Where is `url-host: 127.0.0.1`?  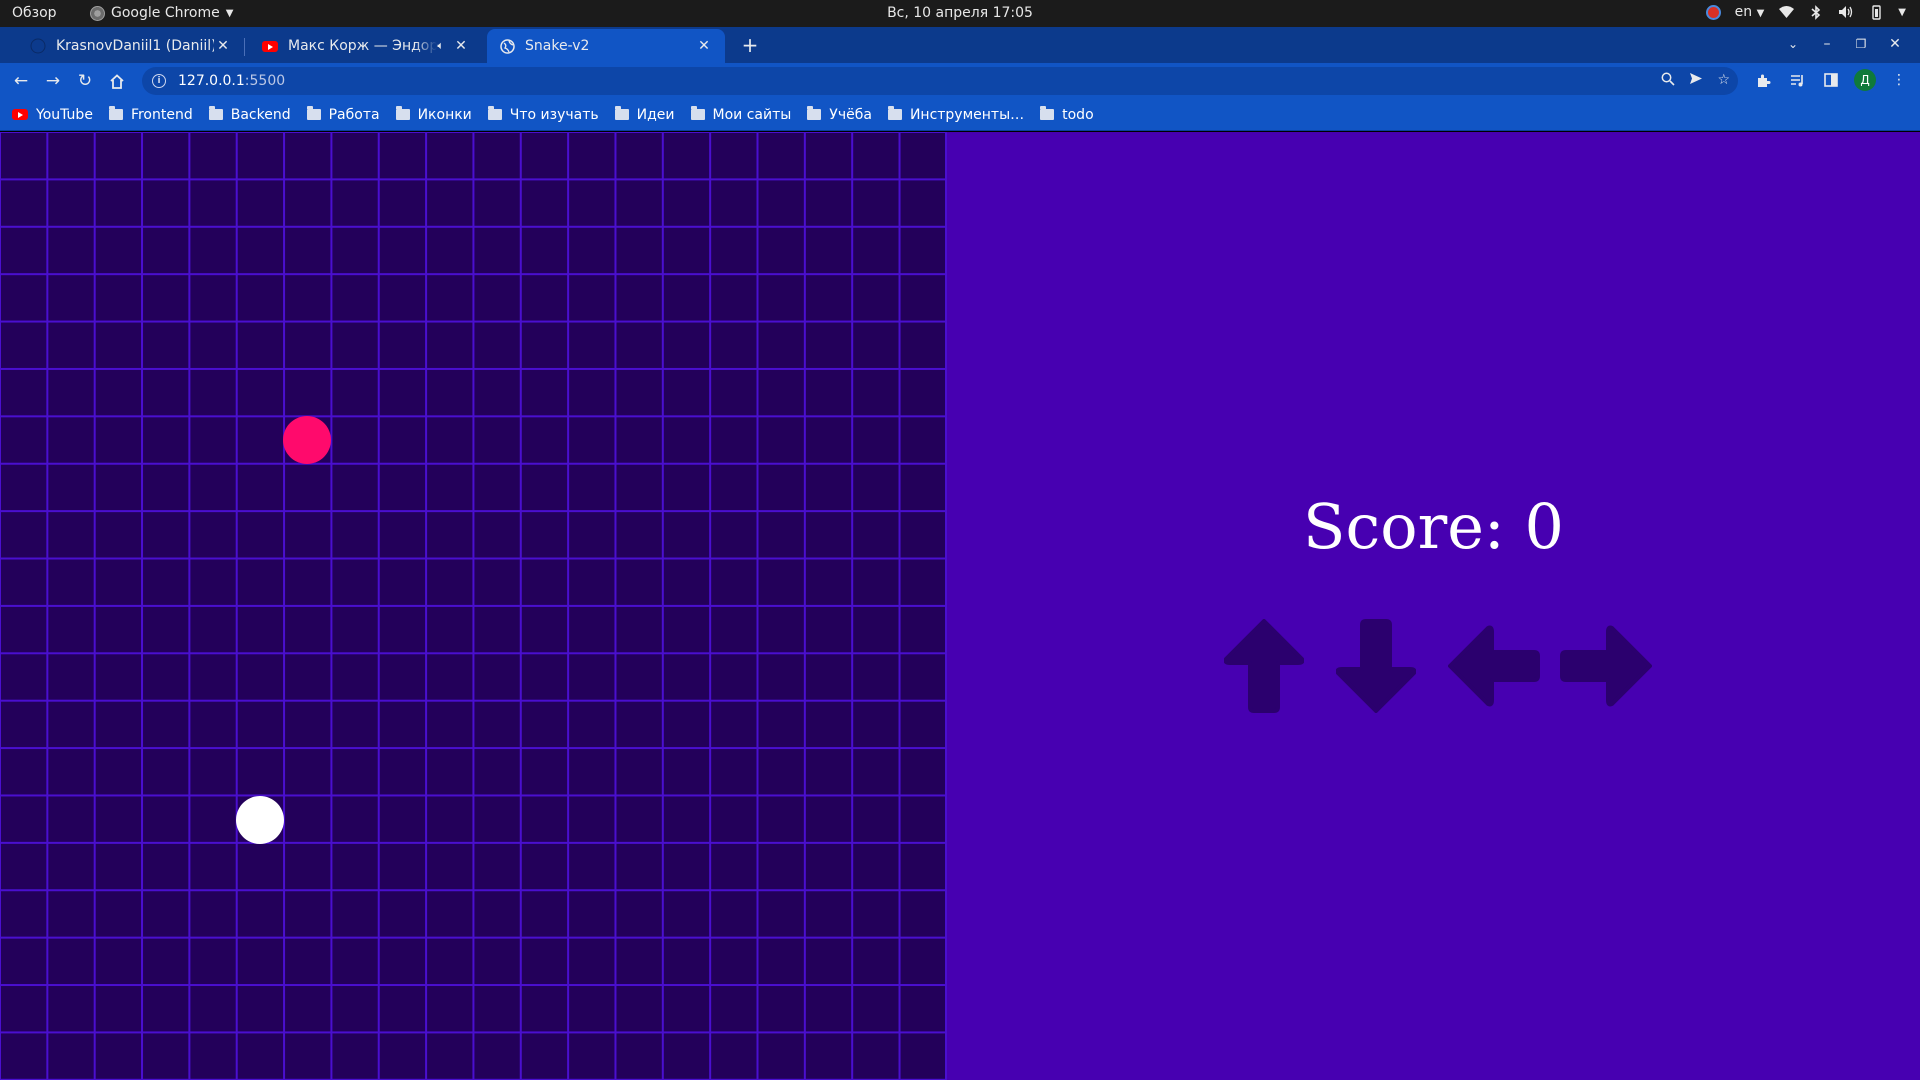 url-host: 127.0.0.1 is located at coordinates (211, 81).